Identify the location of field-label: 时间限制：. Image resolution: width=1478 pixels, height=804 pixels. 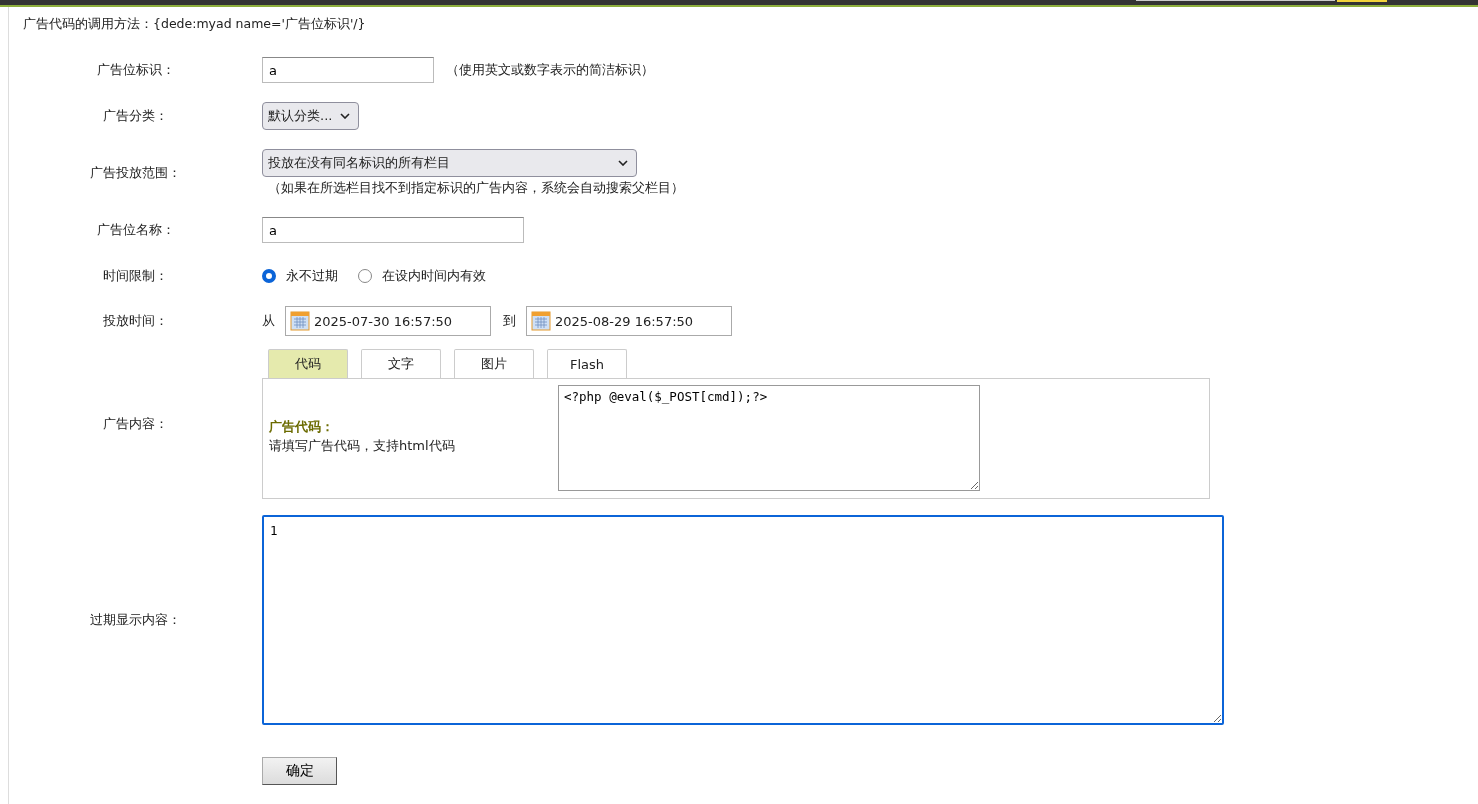
(135, 276).